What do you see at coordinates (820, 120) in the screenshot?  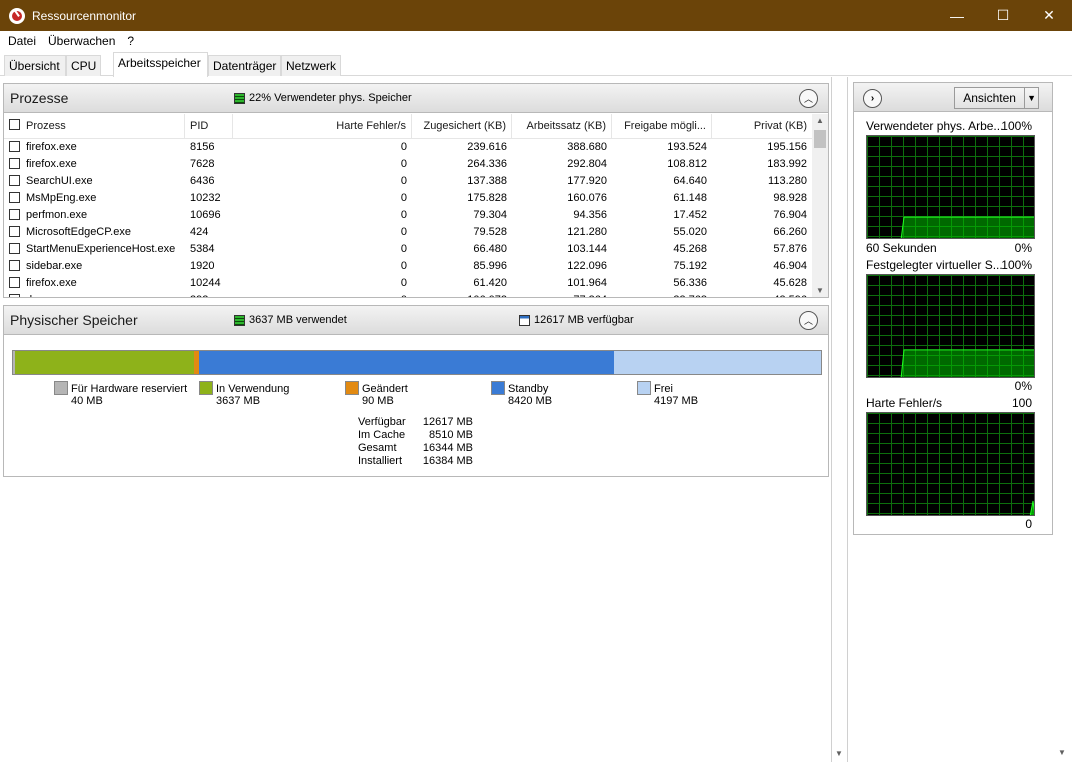 I see `scroll-up-icon: ▲` at bounding box center [820, 120].